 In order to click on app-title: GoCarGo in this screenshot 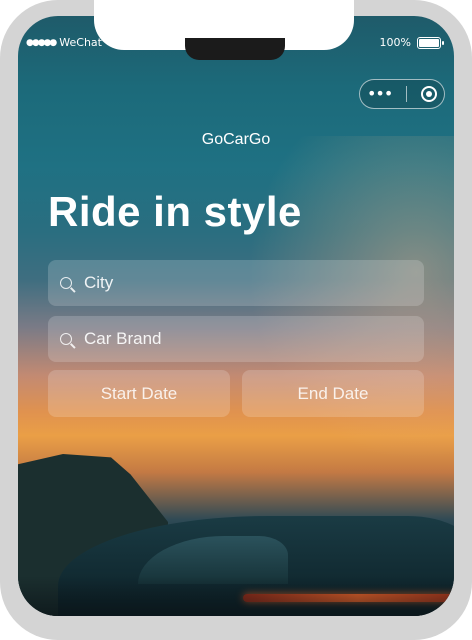, I will do `click(236, 139)`.